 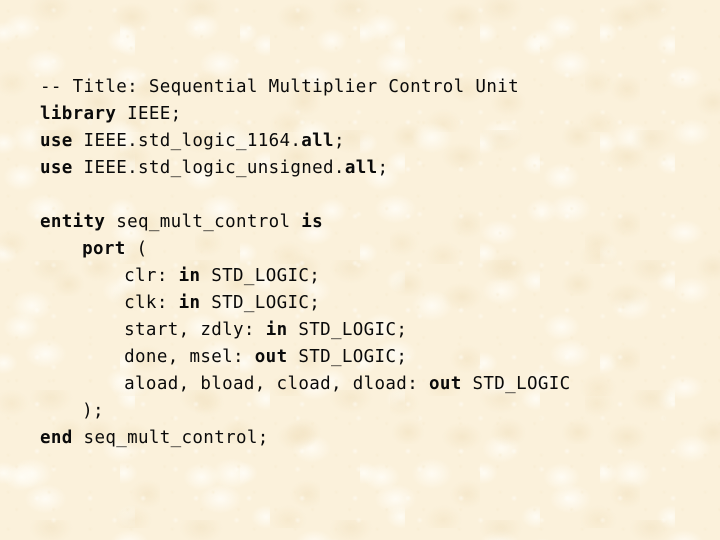 I want to click on code-text: clk:, so click(x=151, y=303).